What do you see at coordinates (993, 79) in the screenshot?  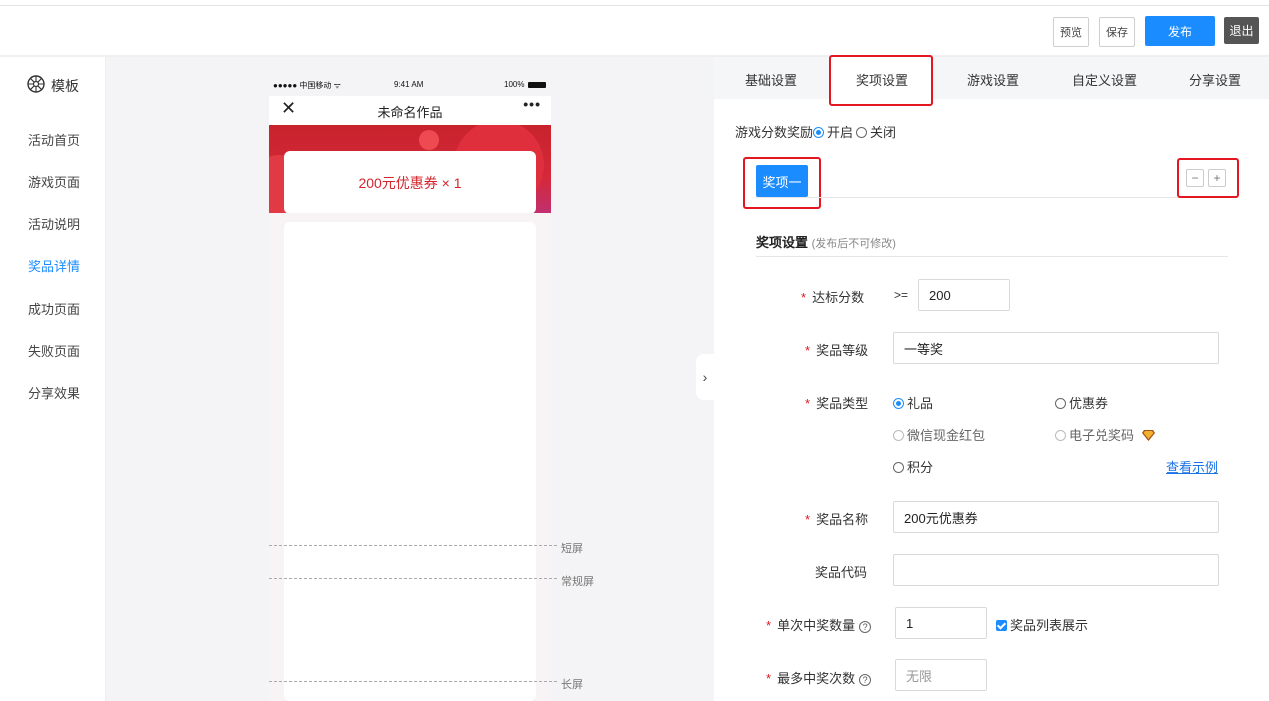 I see `tab-game-settings: 游戏设置` at bounding box center [993, 79].